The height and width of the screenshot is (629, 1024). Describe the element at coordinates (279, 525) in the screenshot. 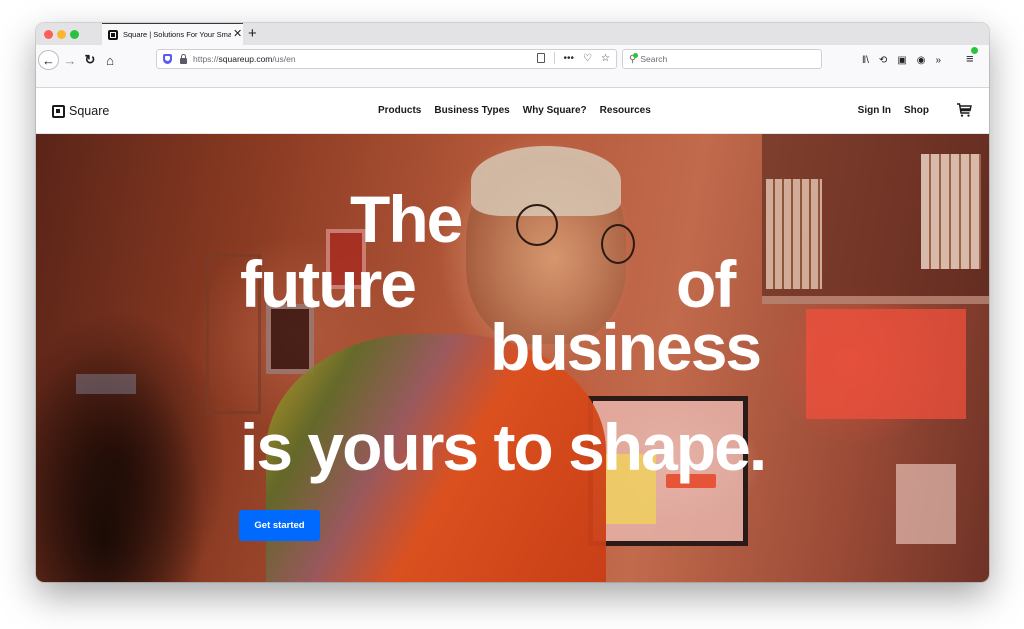

I see `get-started-button: Get started` at that location.